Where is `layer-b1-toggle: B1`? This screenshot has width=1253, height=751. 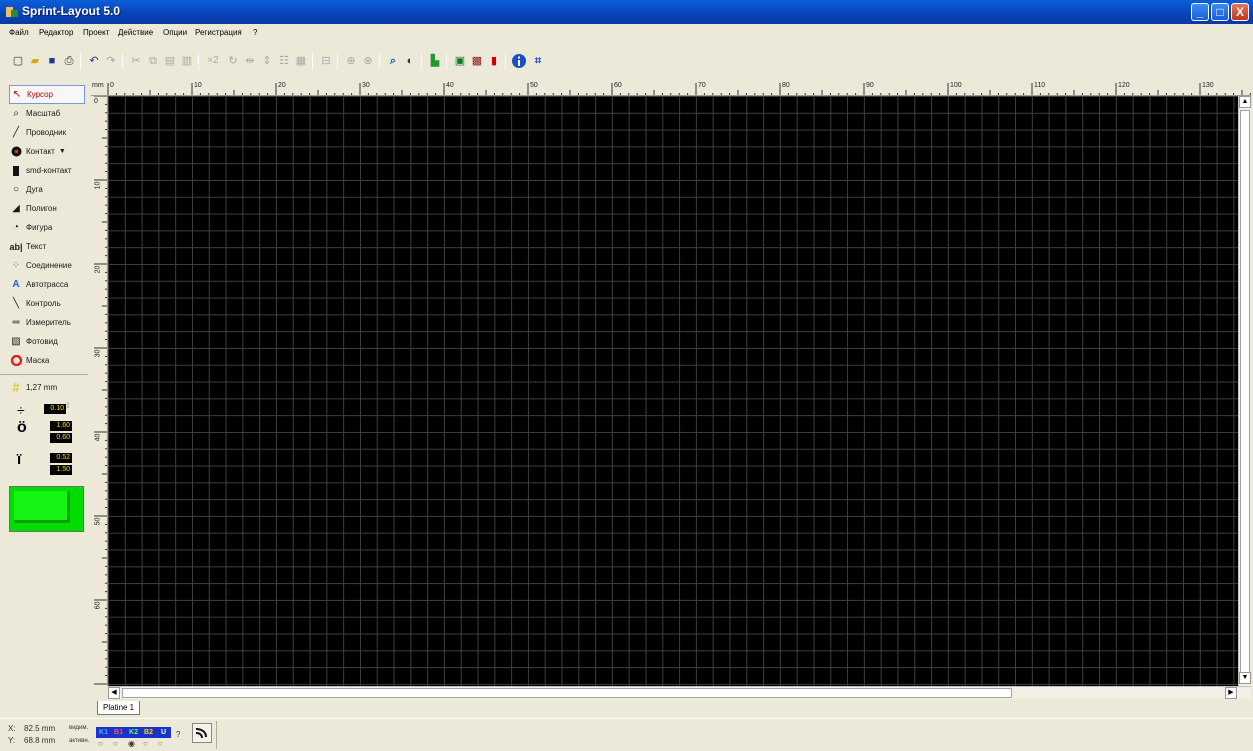
layer-b1-toggle: B1 is located at coordinates (118, 732).